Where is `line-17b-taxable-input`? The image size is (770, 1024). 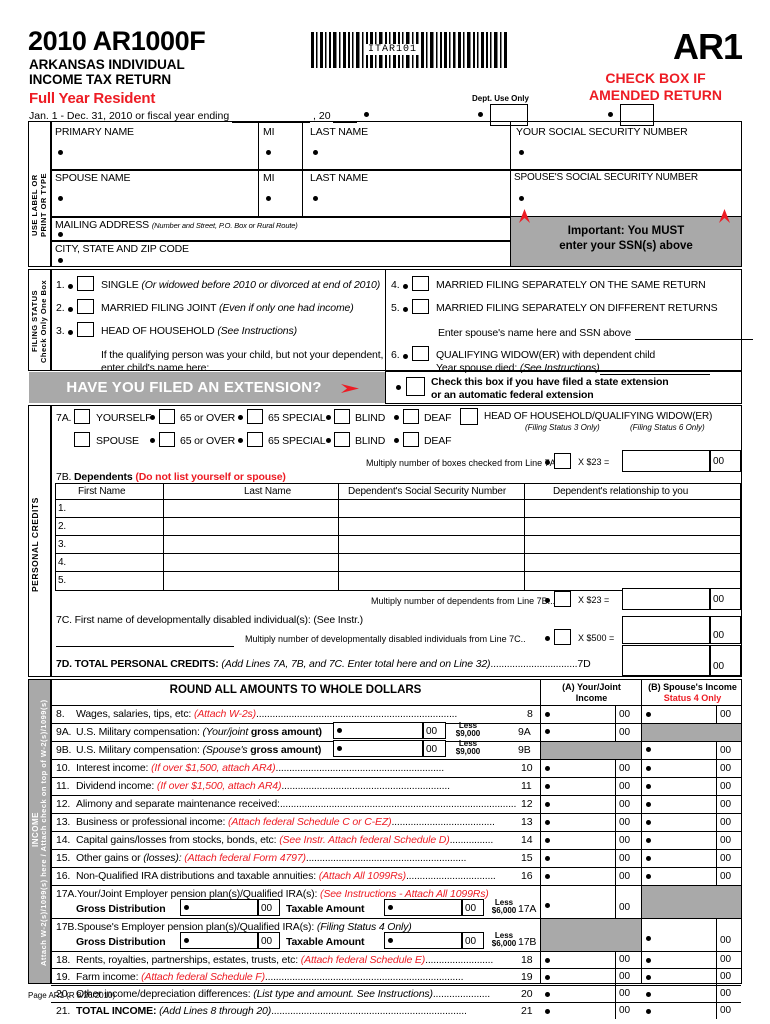 line-17b-taxable-input is located at coordinates (423, 940).